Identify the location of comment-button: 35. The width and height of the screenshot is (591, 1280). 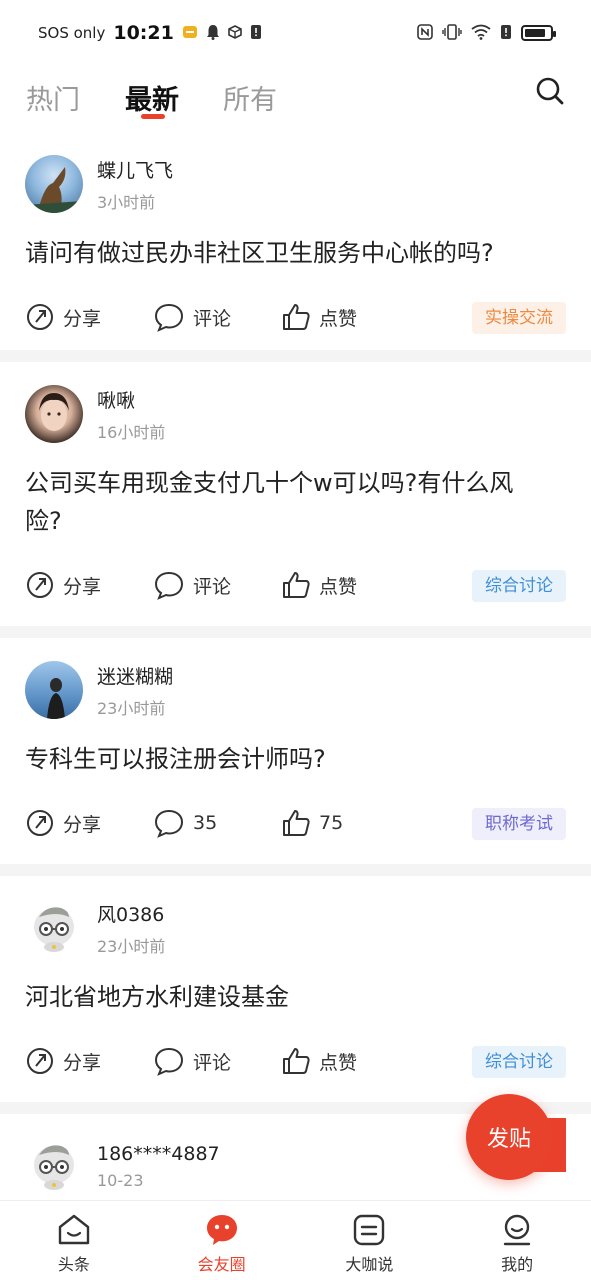
(217, 823).